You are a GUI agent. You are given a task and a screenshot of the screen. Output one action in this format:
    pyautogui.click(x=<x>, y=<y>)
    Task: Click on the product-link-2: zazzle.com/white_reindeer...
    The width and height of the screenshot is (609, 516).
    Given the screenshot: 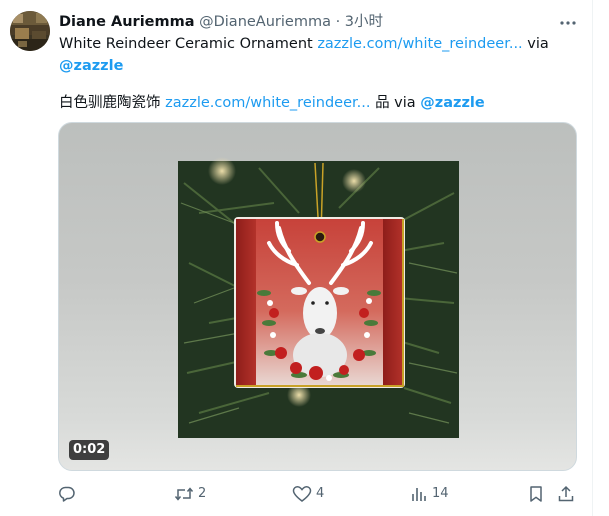 What is the action you would take?
    pyautogui.click(x=267, y=103)
    